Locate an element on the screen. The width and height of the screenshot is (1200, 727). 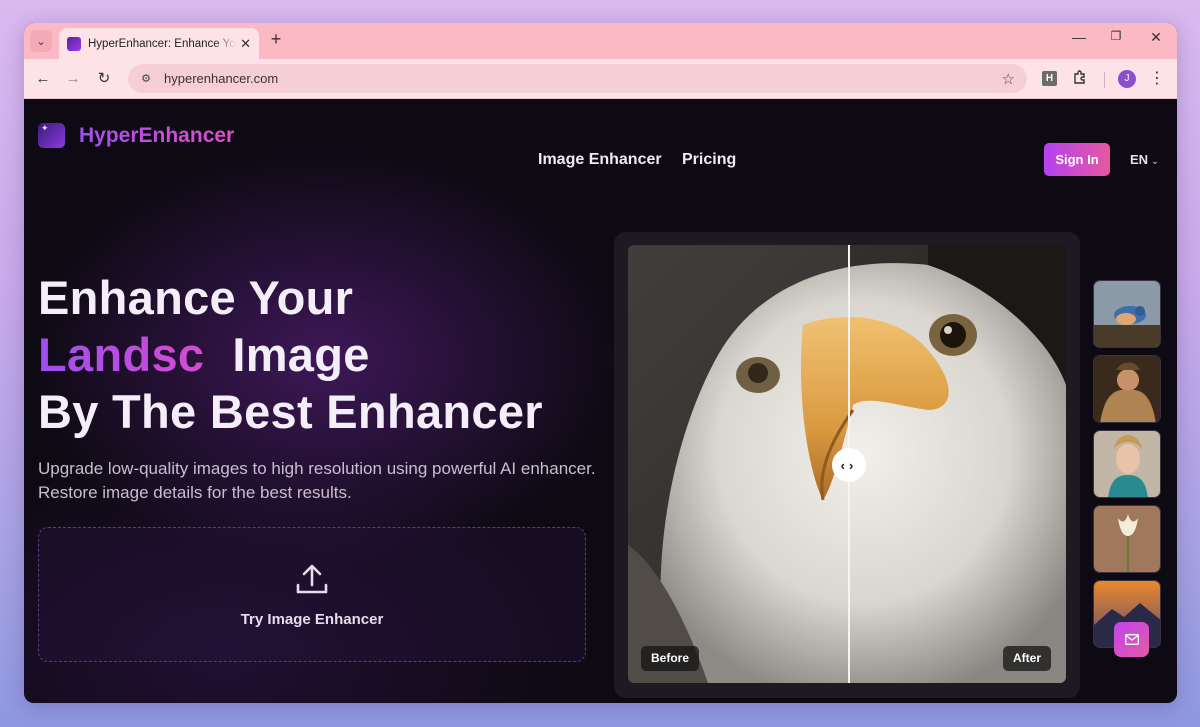
nav-pricing: Pricing is located at coordinates (709, 160).